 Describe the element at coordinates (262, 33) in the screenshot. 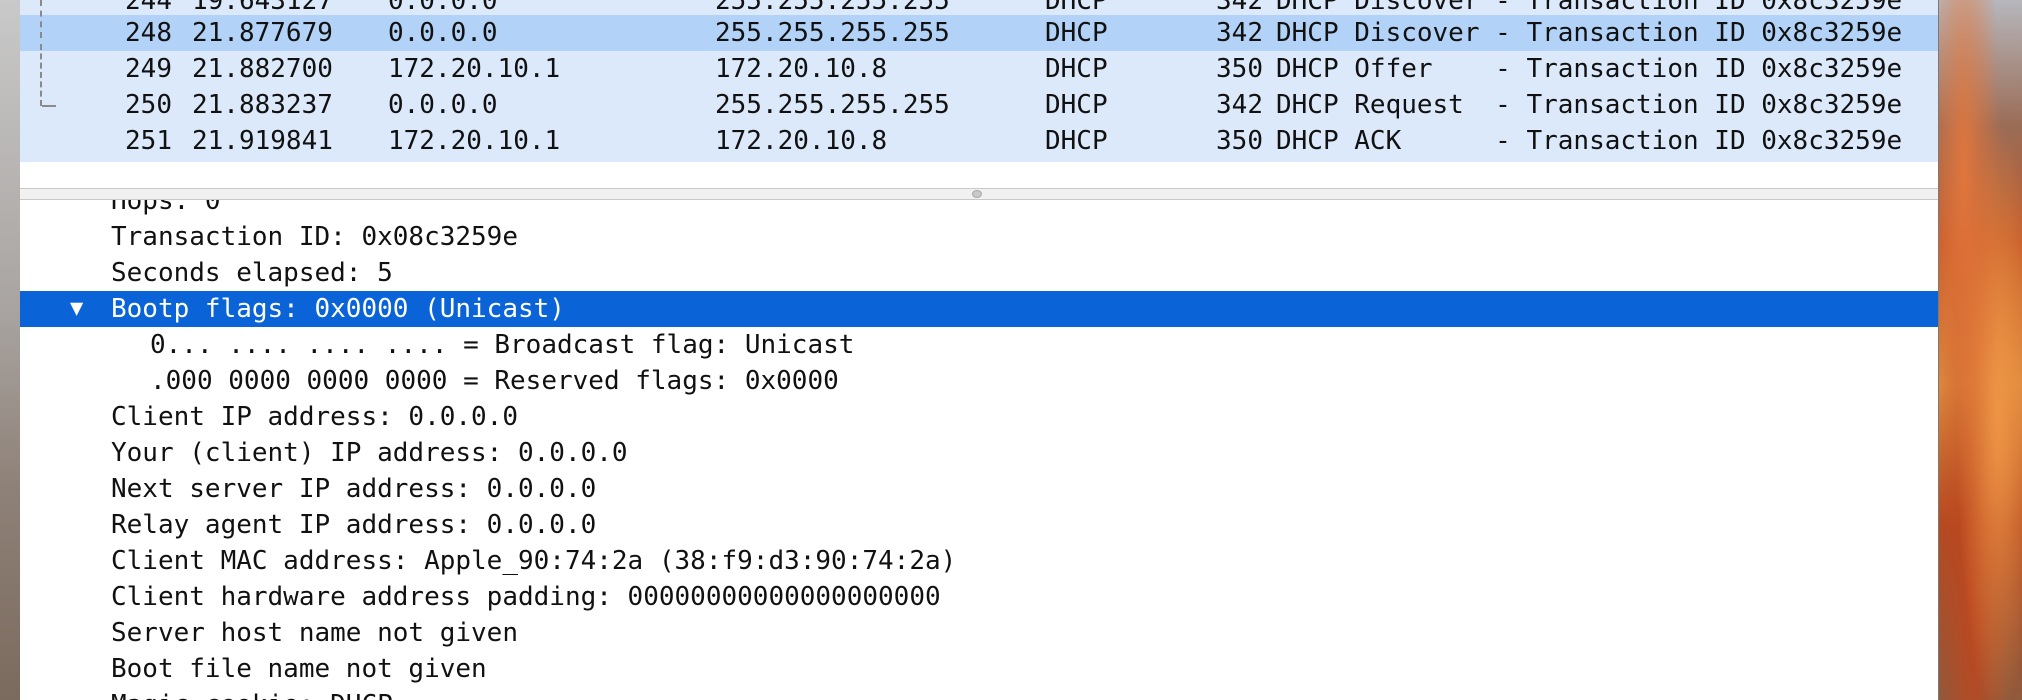

I see `packet-time: 21.877679` at that location.